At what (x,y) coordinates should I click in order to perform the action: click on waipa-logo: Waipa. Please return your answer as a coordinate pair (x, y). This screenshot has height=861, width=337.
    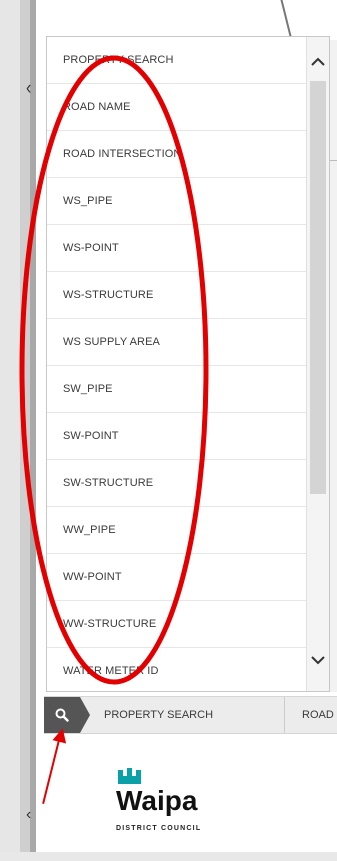
    Looking at the image, I should click on (157, 792).